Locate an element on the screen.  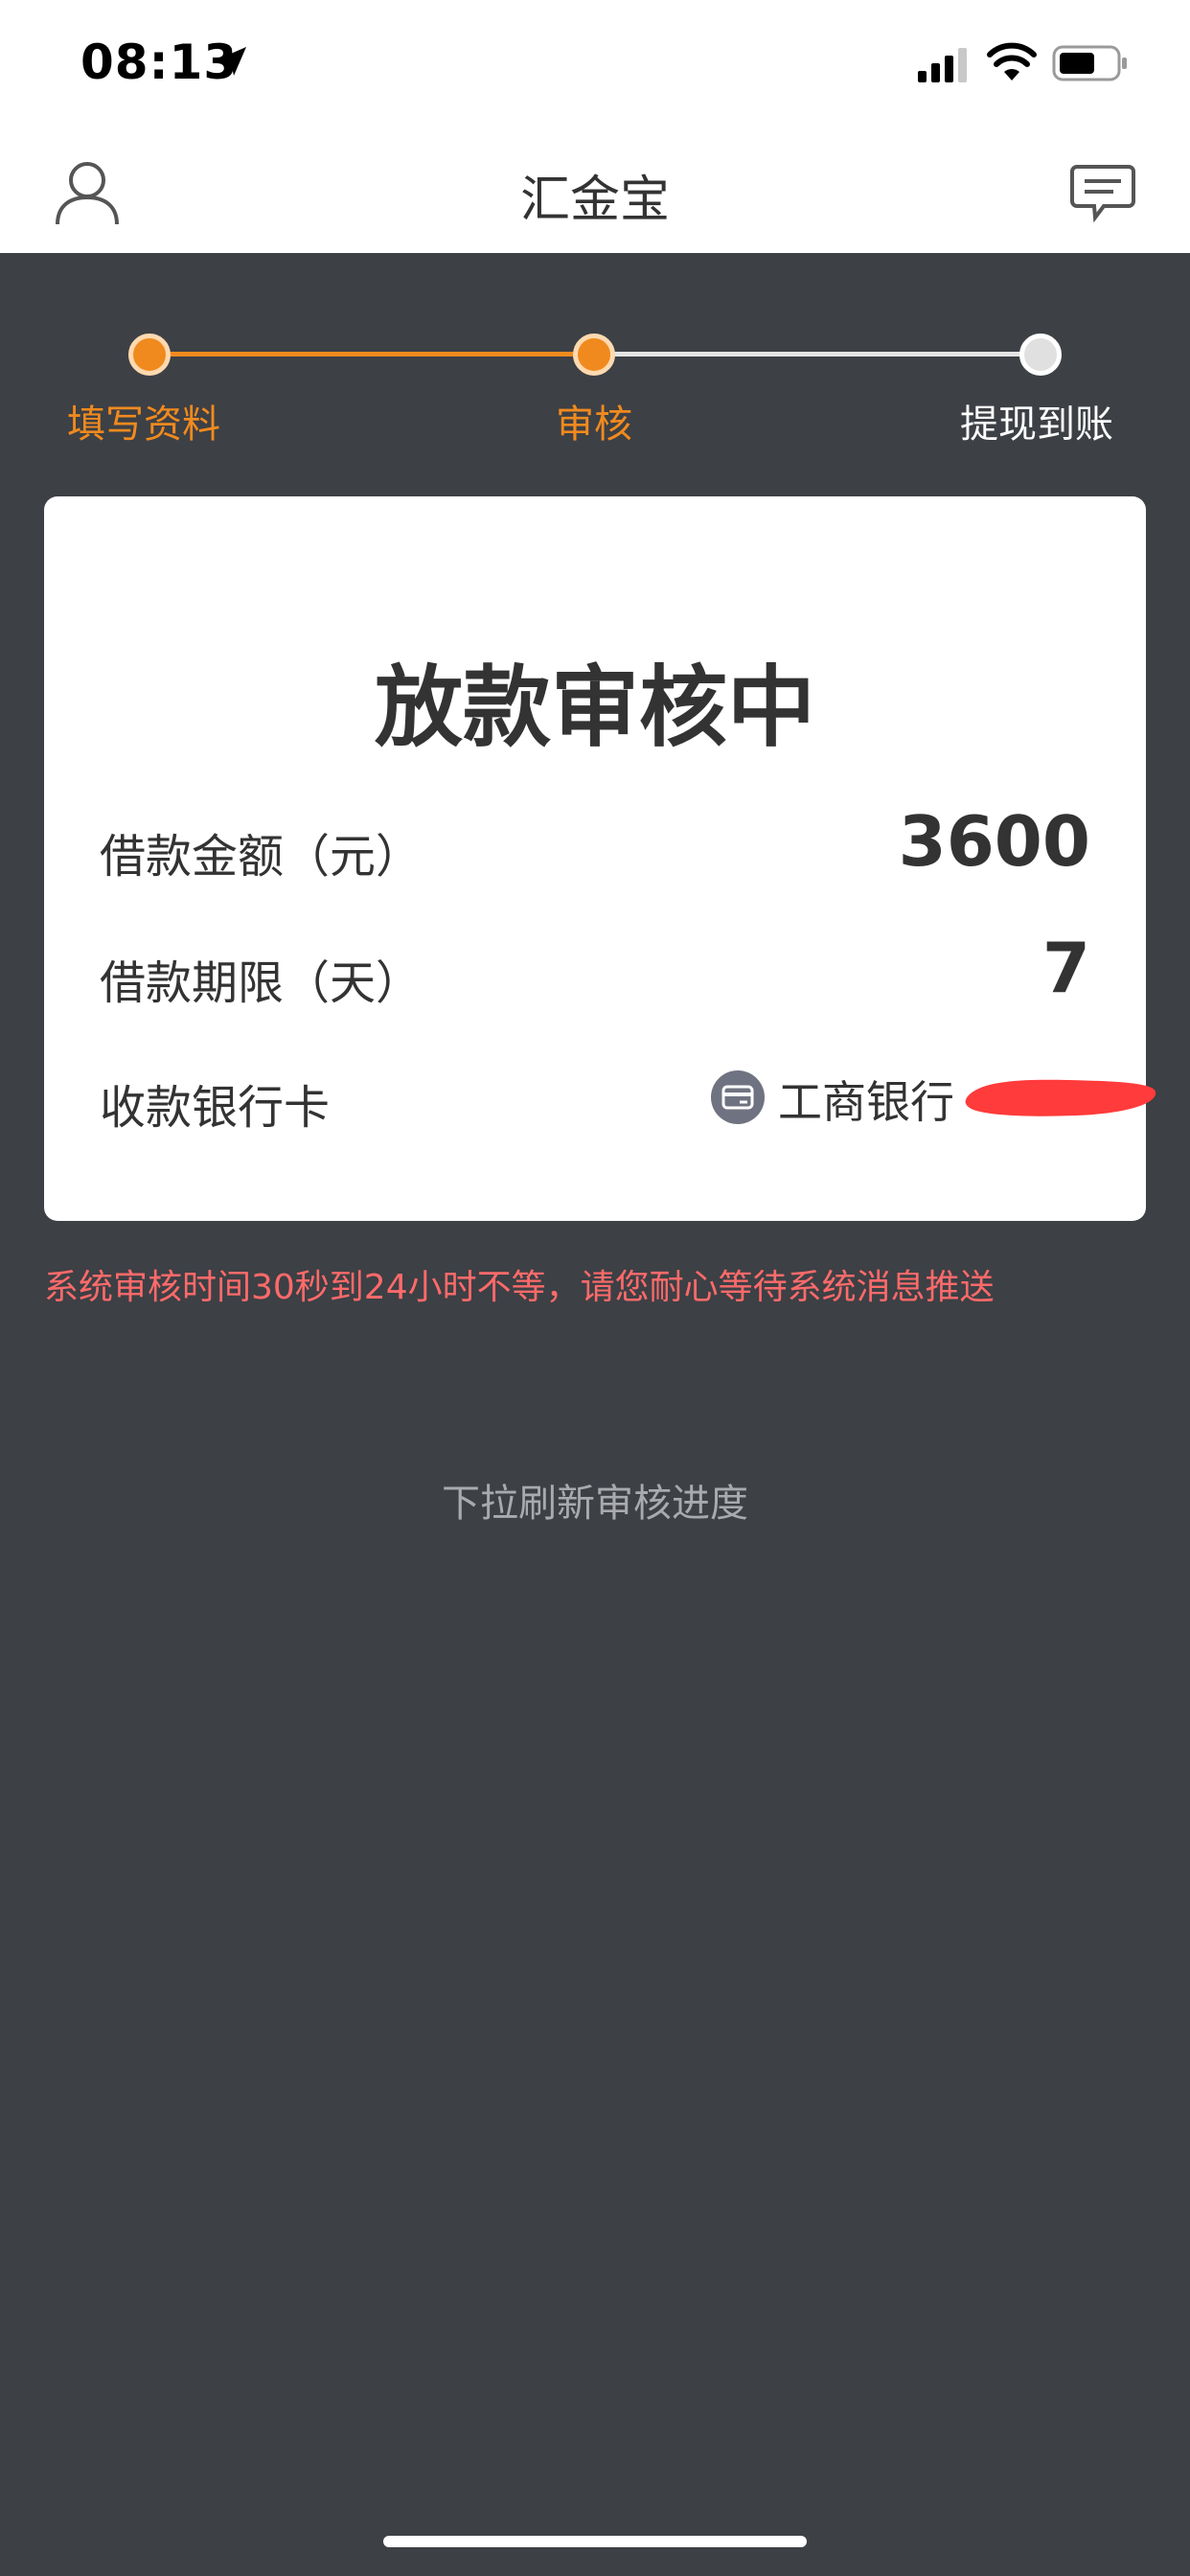
review-time-notice: 系统审核时间30秒到24小时不等，请您耐心等待系统消息推送 is located at coordinates (519, 1287).